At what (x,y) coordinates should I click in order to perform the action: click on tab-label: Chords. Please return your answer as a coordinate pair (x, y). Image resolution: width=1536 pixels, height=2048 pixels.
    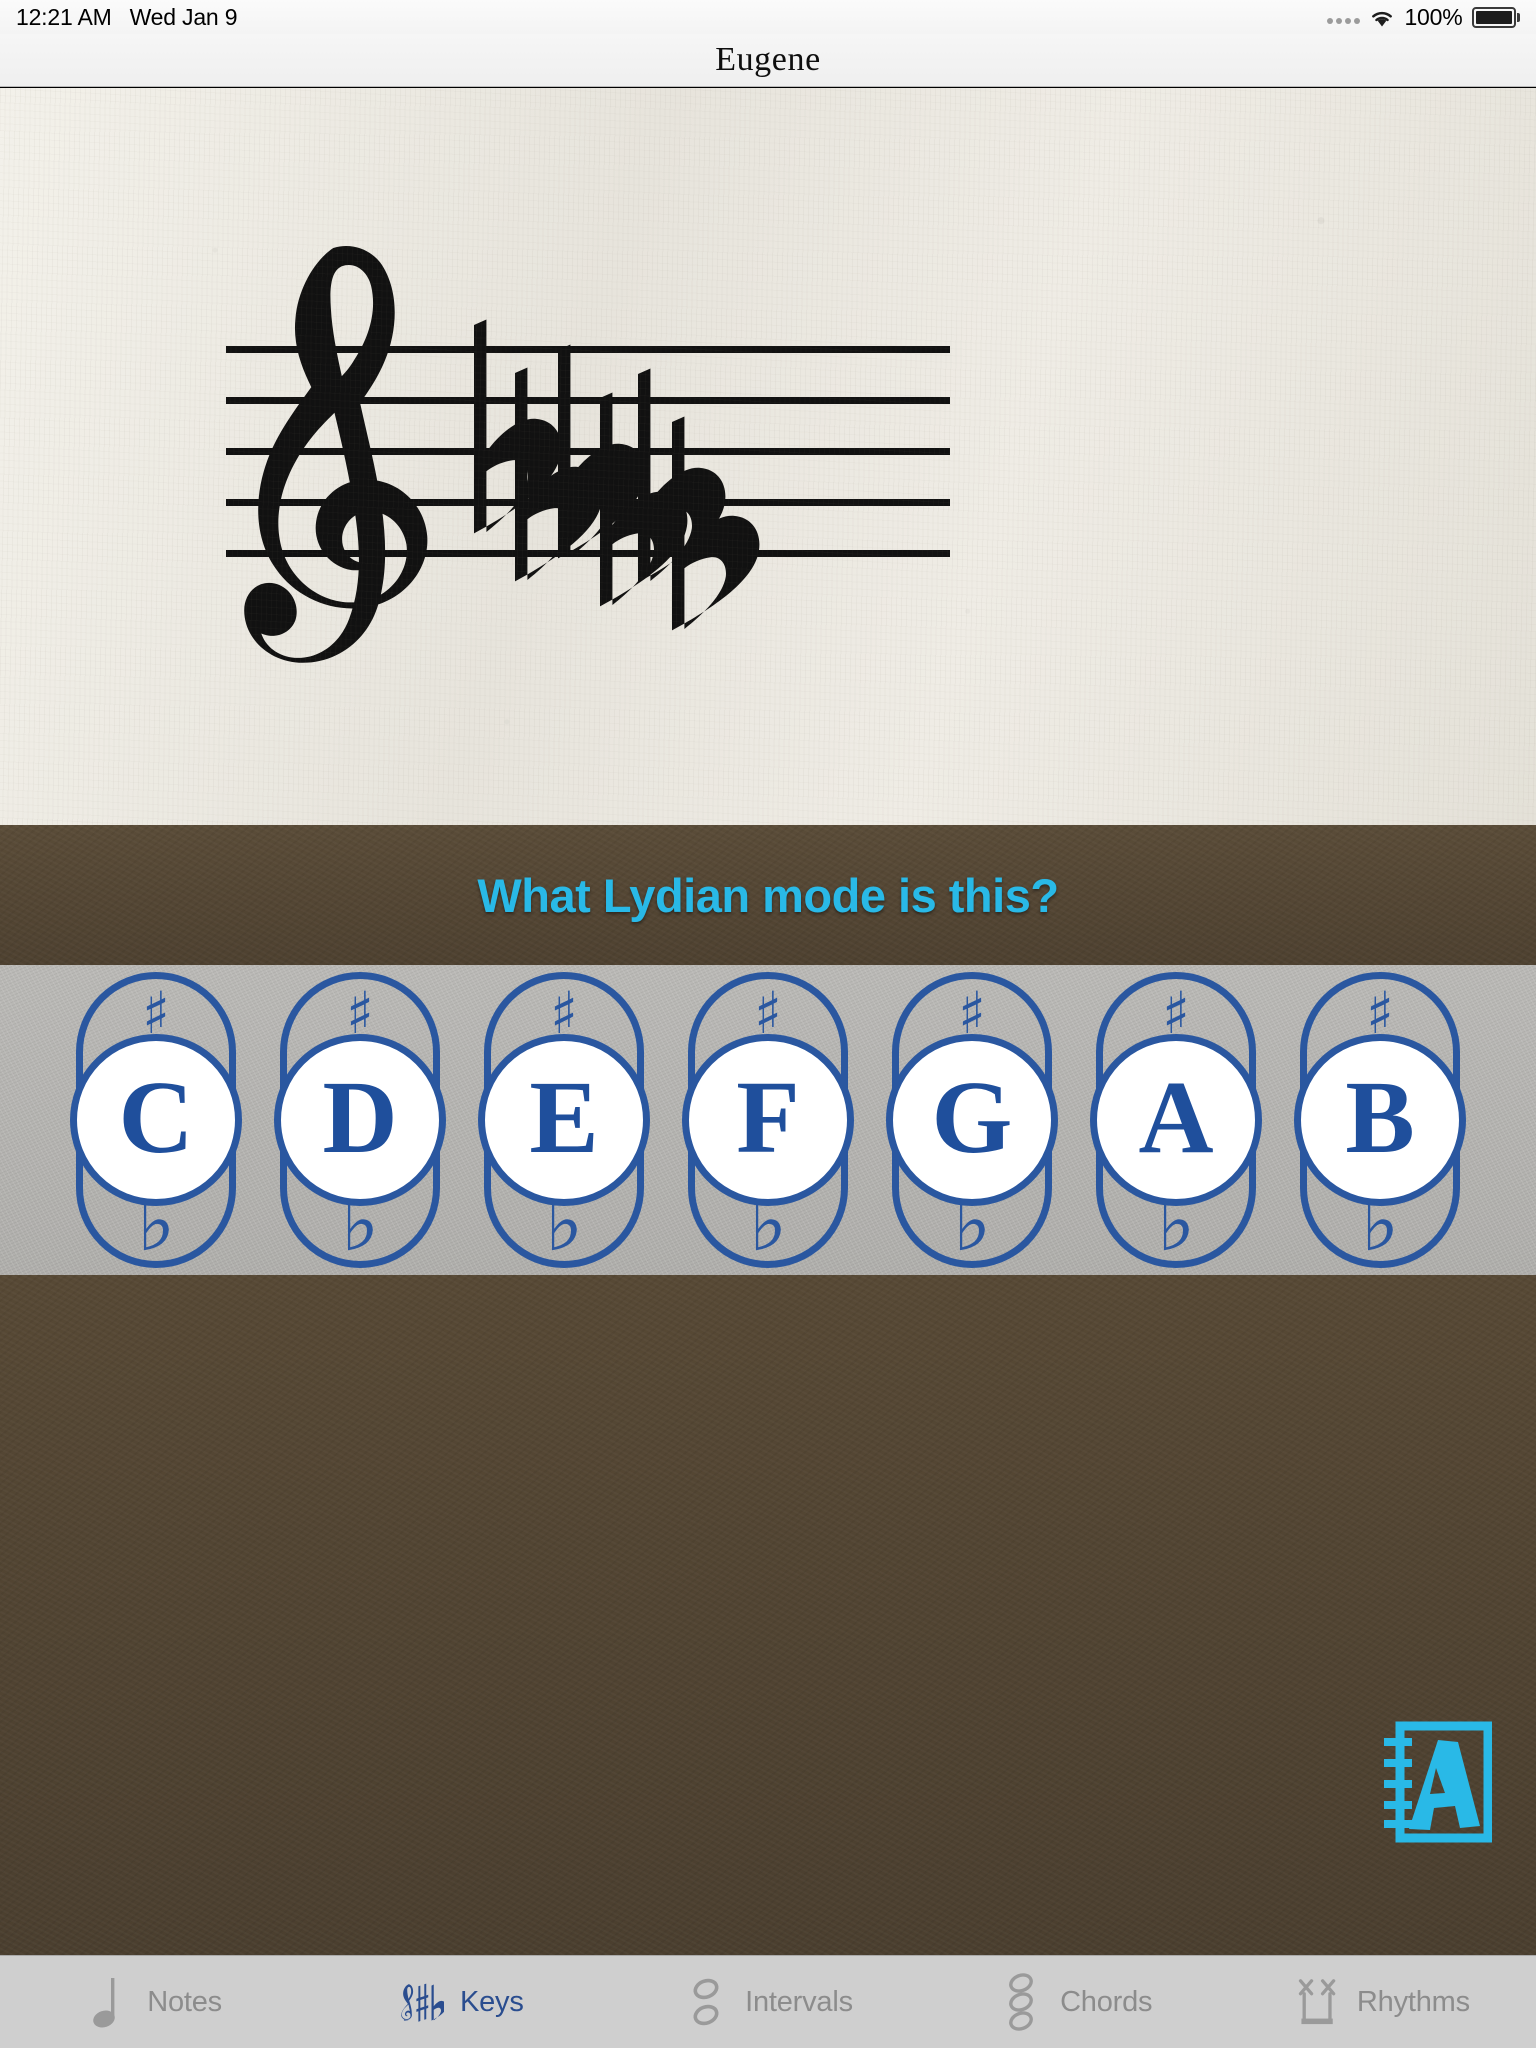
    Looking at the image, I should click on (1106, 2001).